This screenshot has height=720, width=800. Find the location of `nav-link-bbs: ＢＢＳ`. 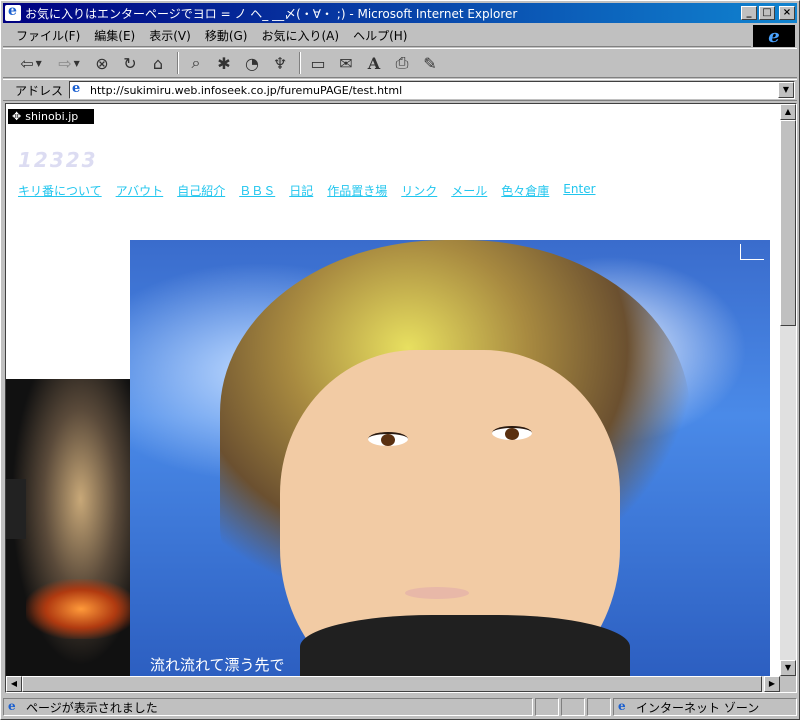

nav-link-bbs: ＢＢＳ is located at coordinates (257, 190).